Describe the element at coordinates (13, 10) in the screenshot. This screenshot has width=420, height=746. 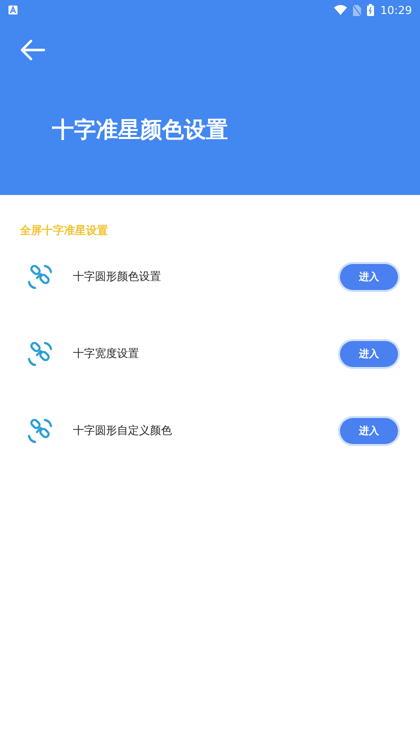
I see `notification-icon` at that location.